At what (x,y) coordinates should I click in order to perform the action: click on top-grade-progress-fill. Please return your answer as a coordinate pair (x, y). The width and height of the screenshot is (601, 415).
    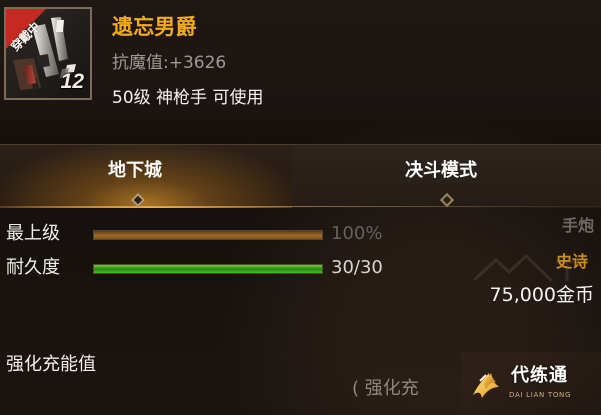
    Looking at the image, I should click on (208, 235).